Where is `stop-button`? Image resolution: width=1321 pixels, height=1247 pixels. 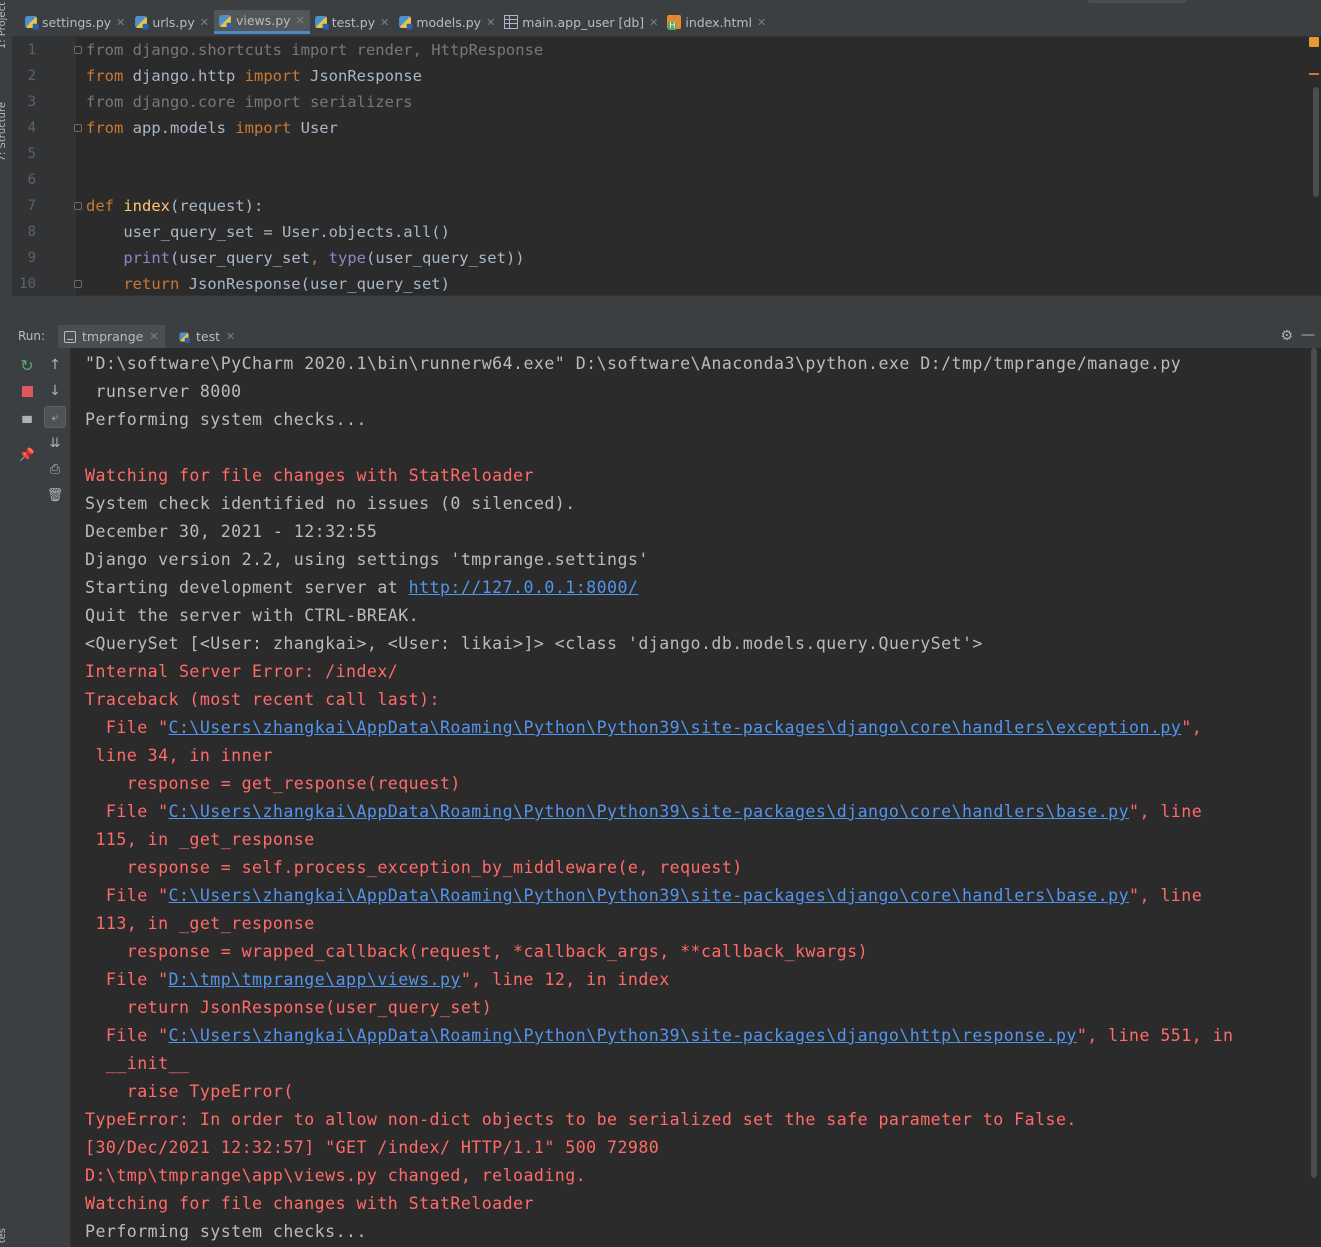
stop-button is located at coordinates (27, 391).